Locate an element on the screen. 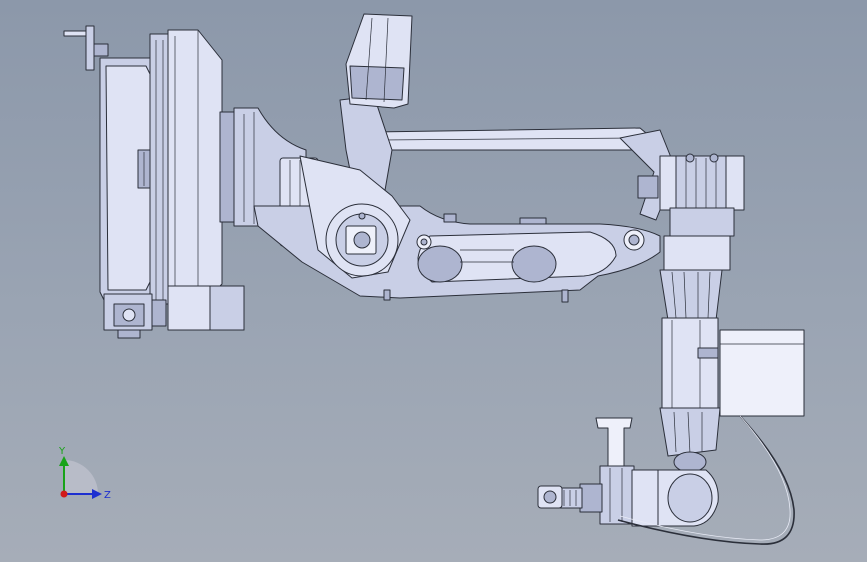 The width and height of the screenshot is (867, 562). controller-box is located at coordinates (762, 373).